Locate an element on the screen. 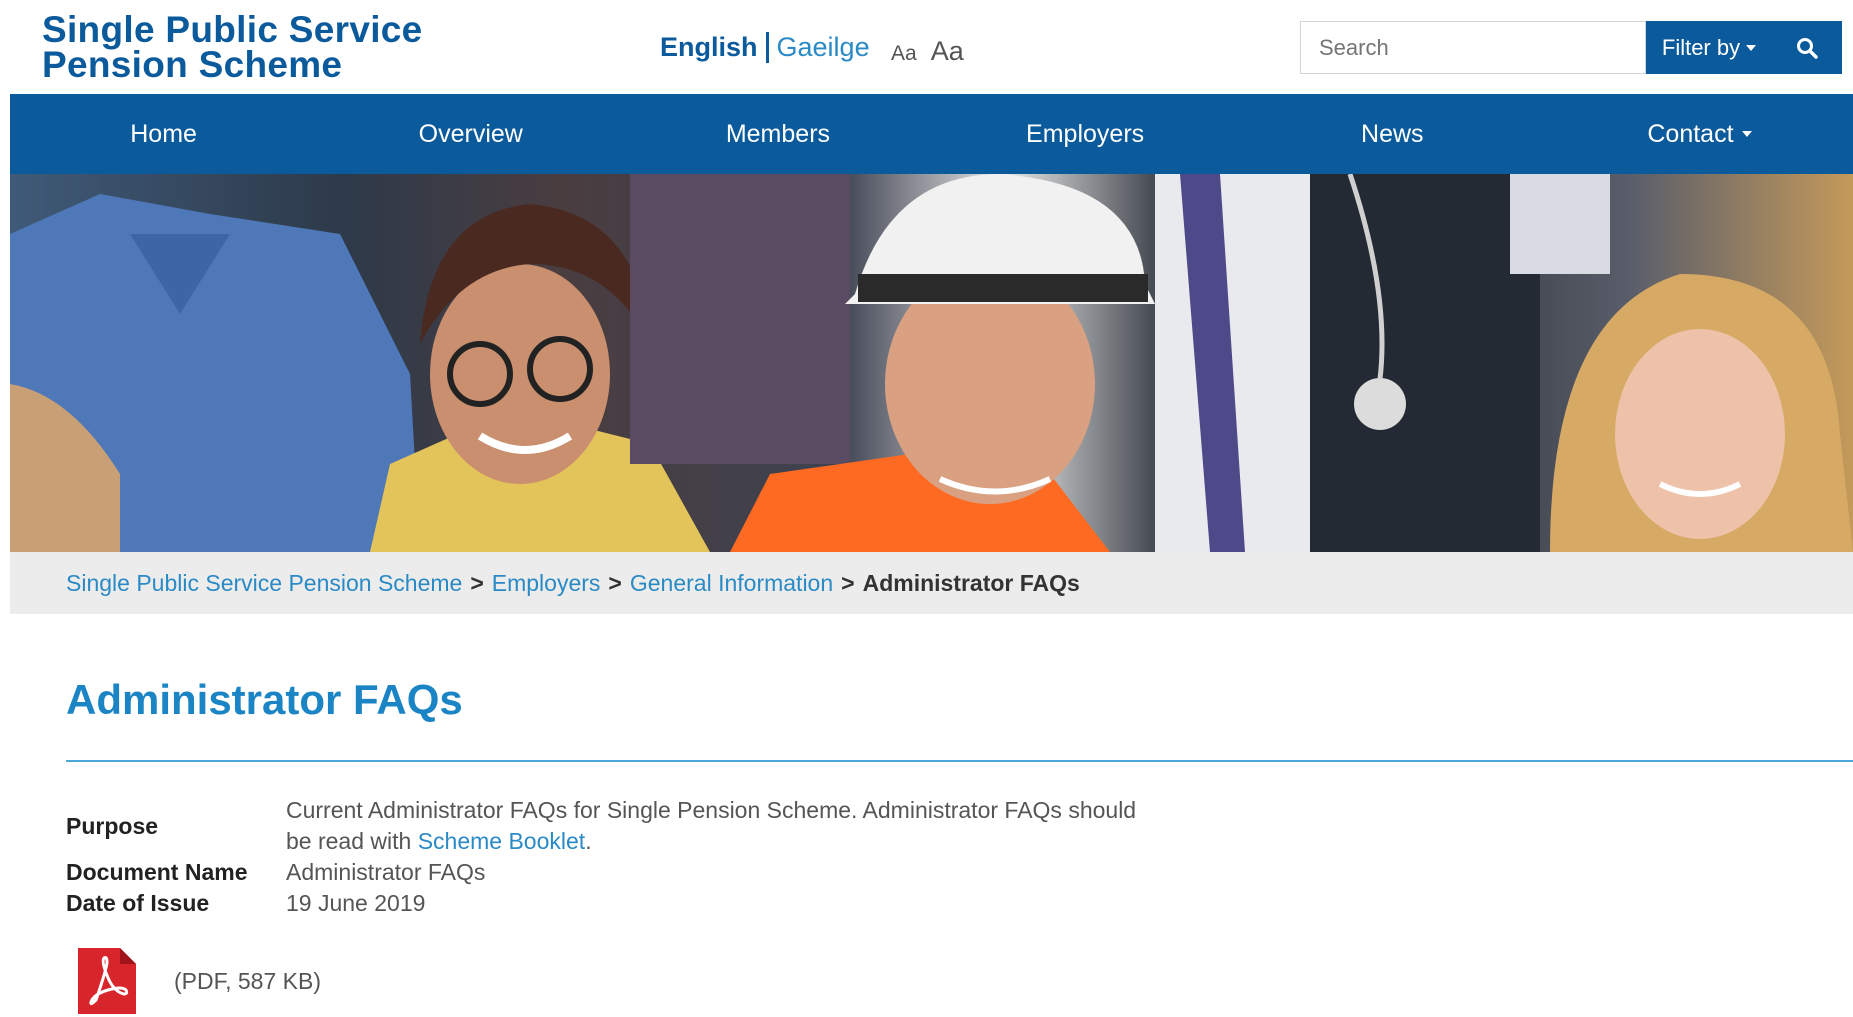  page-title: Administrator FAQs is located at coordinates (264, 699).